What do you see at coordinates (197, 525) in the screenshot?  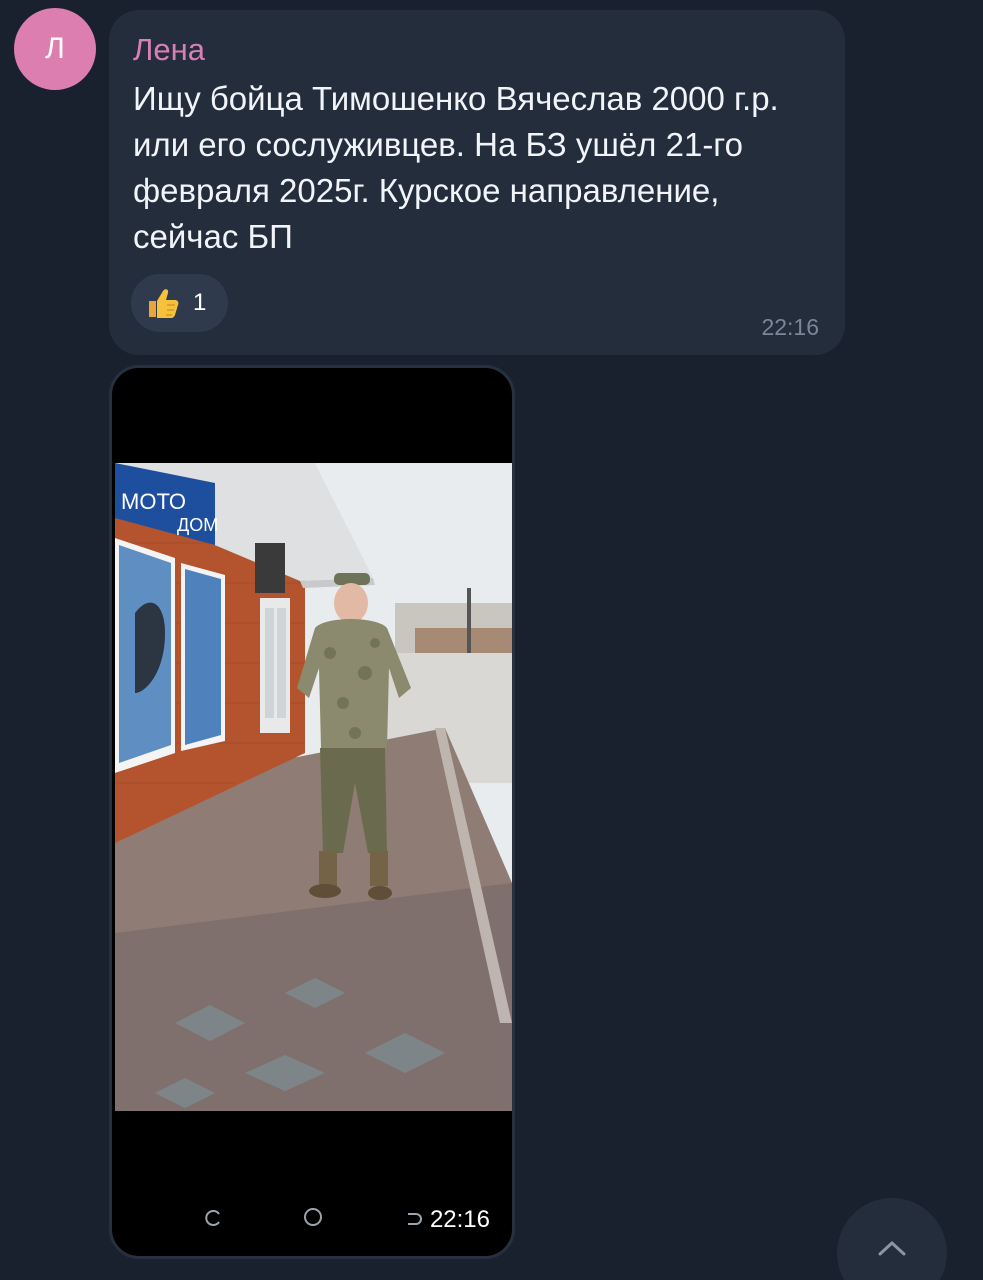 I see `sign-text-dom: ДОМ` at bounding box center [197, 525].